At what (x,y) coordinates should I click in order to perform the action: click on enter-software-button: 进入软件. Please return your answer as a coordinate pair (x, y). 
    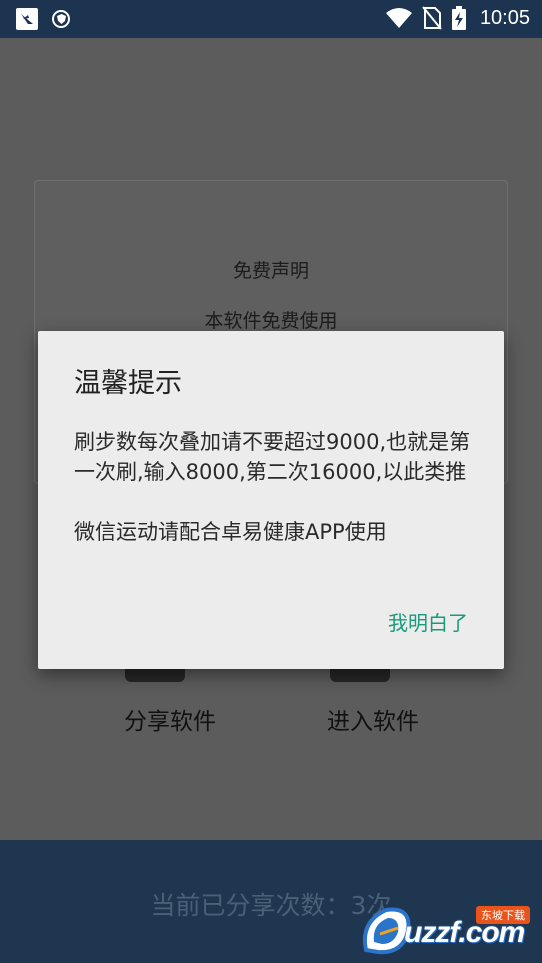
    Looking at the image, I should click on (373, 719).